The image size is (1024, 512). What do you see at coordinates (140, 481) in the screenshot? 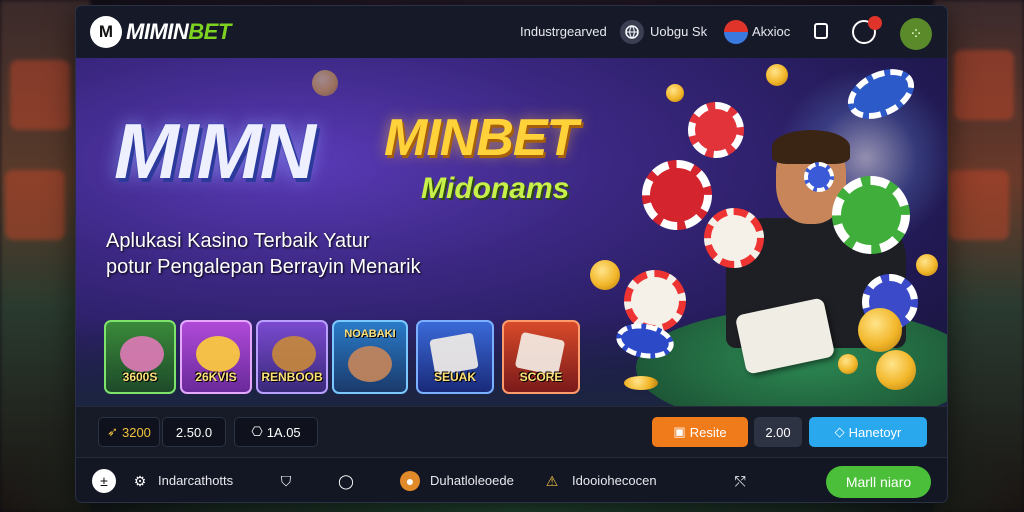
I see `settings-icon: ⚙` at bounding box center [140, 481].